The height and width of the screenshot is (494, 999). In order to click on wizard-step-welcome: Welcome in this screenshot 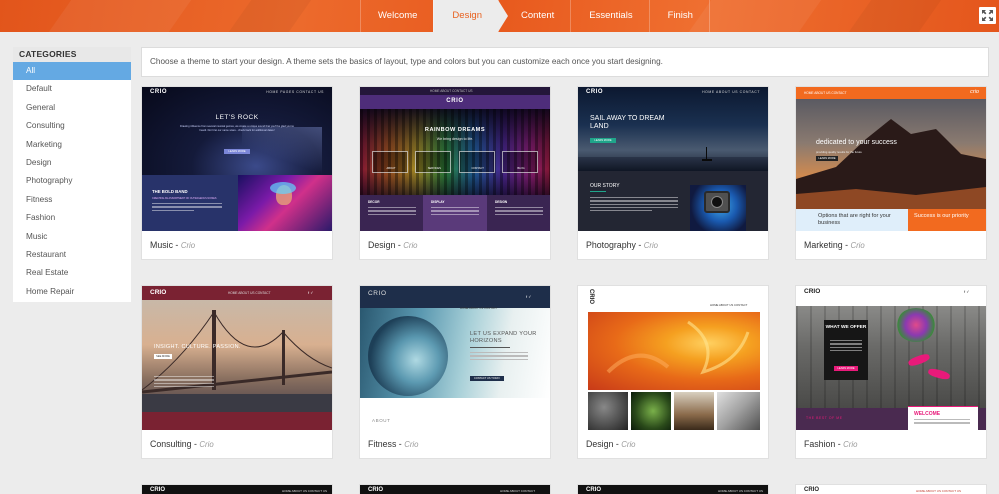, I will do `click(396, 16)`.